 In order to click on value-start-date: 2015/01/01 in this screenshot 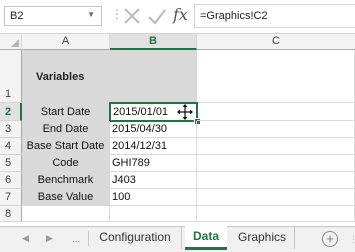, I will do `click(141, 112)`.